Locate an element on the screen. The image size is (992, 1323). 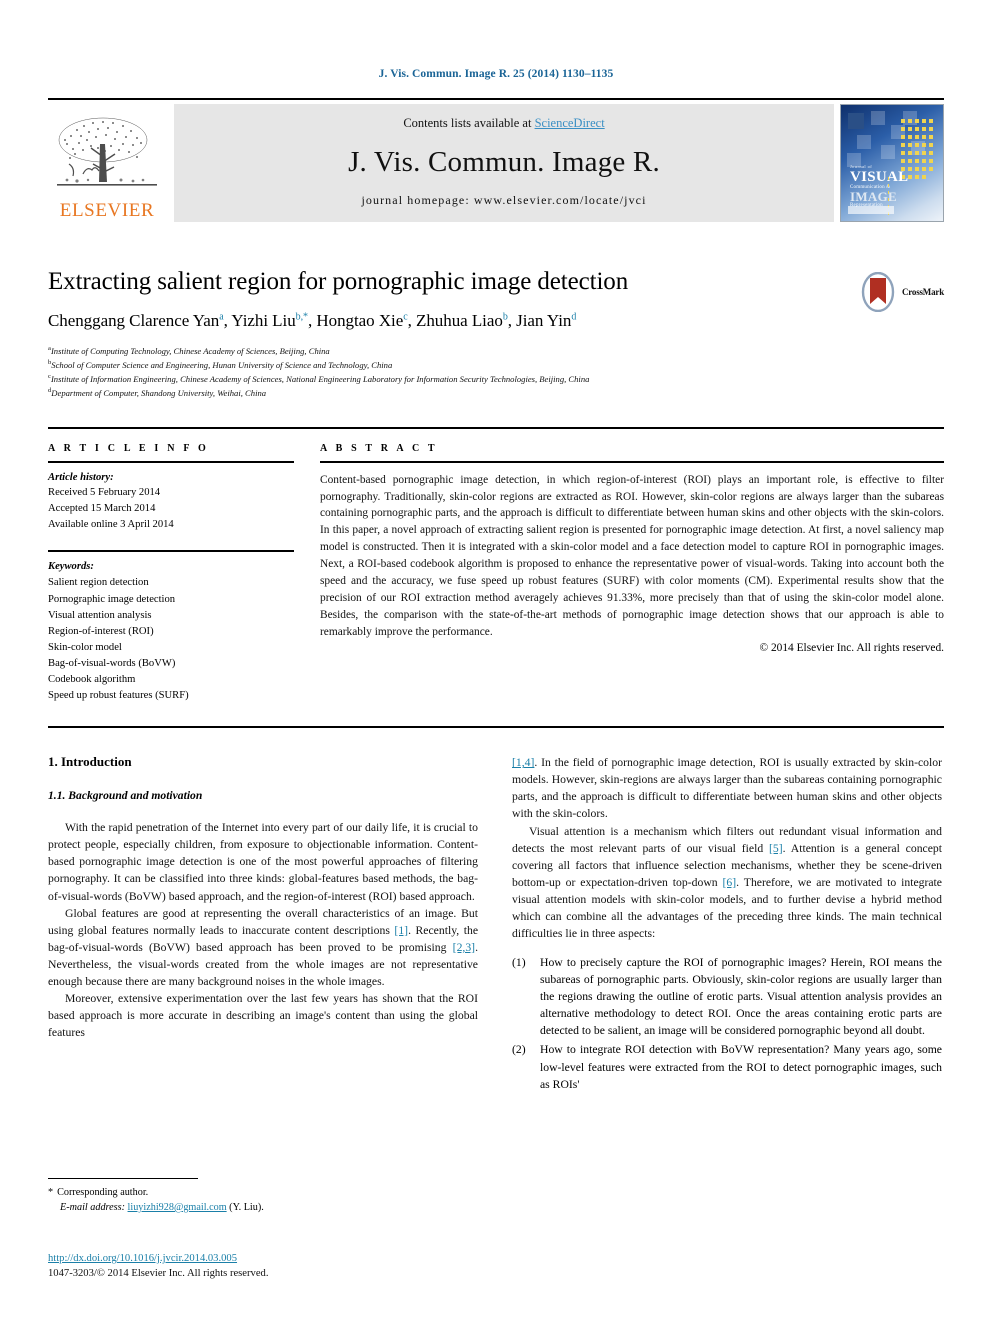
body-separator is located at coordinates (496, 727).